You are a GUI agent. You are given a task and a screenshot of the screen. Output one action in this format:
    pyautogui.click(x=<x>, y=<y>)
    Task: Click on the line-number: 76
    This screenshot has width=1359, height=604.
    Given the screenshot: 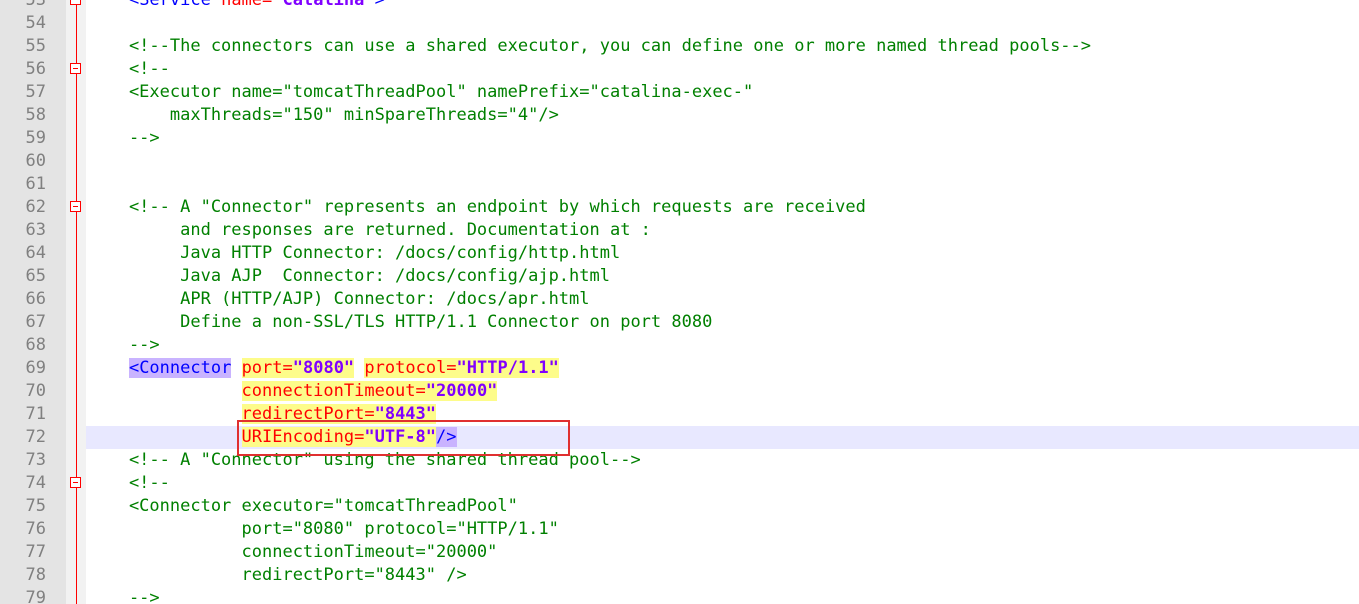 What is the action you would take?
    pyautogui.click(x=35, y=529)
    